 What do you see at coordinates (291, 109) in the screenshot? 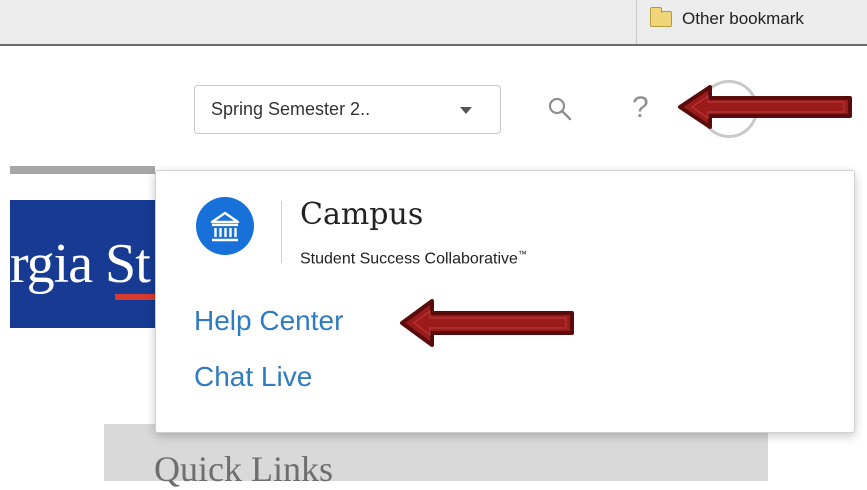
I see `term-select-value: Spring Semester 2..` at bounding box center [291, 109].